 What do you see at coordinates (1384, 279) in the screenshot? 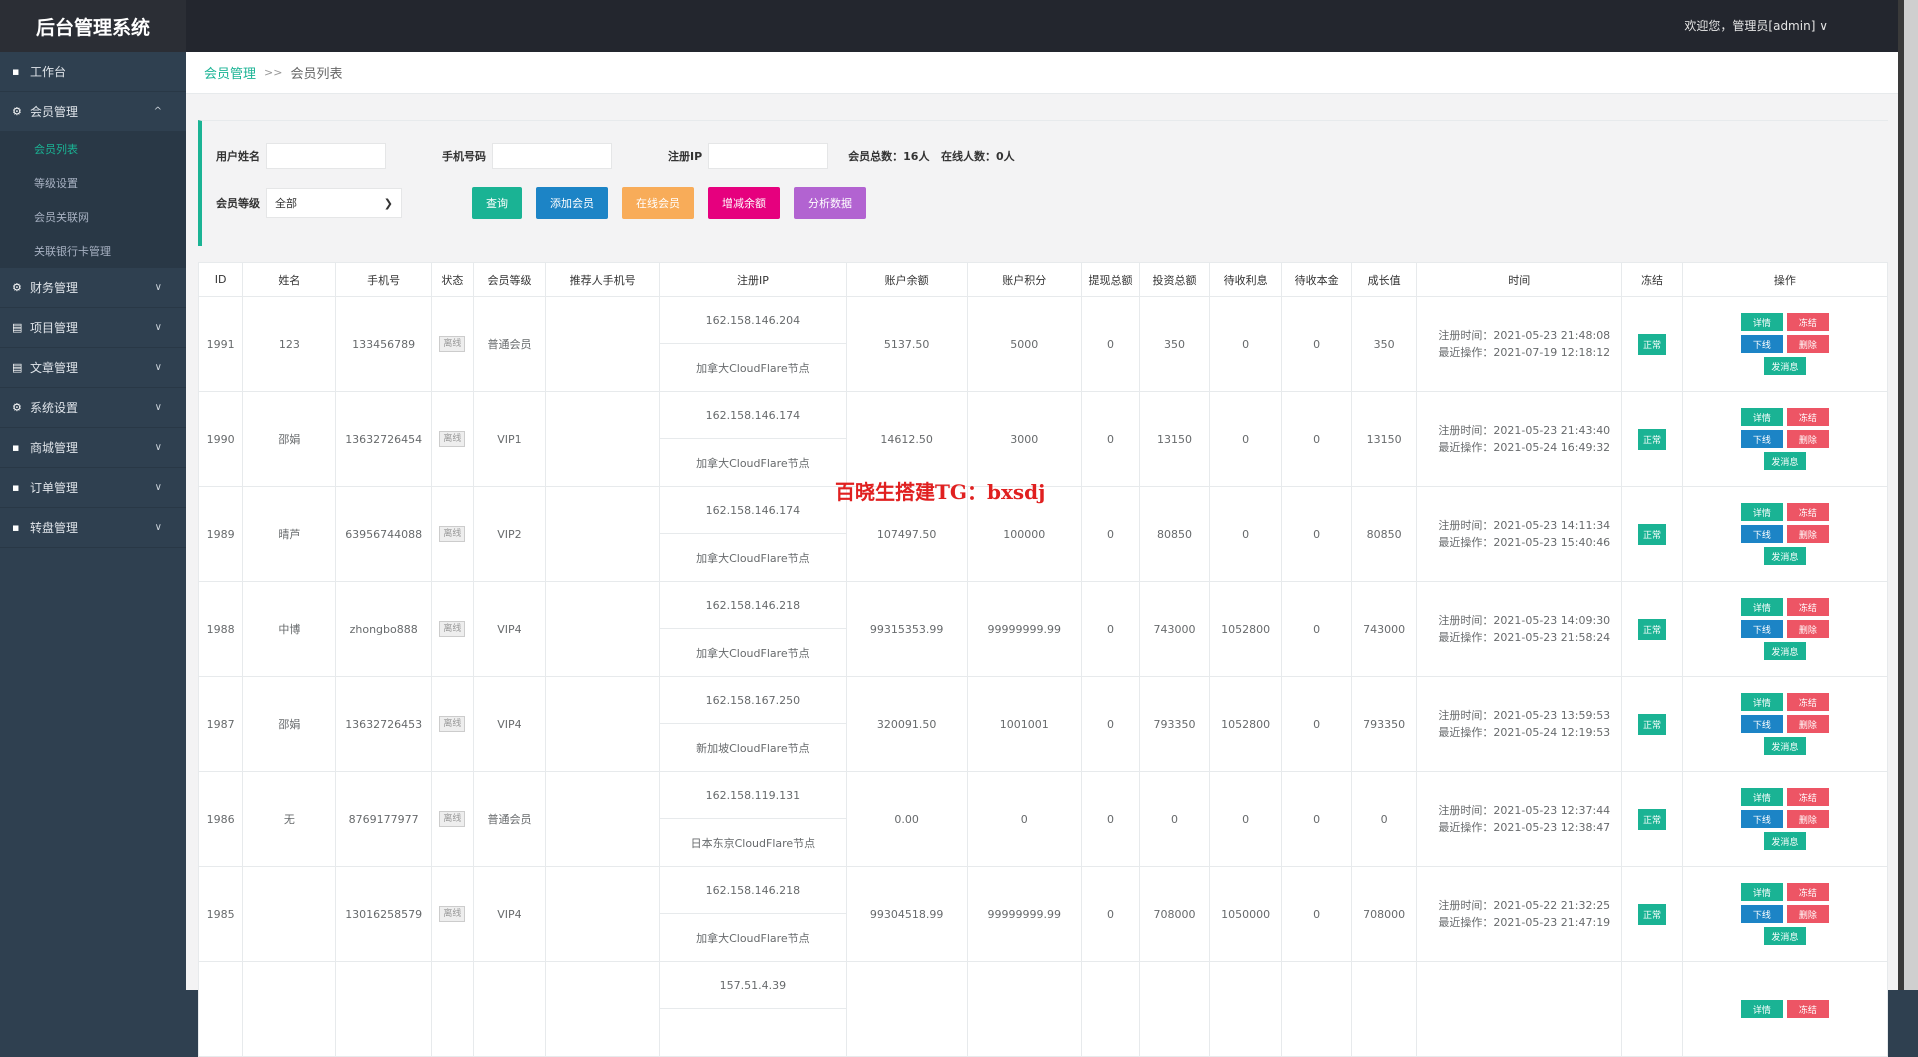
I see `column-header: 成长值` at bounding box center [1384, 279].